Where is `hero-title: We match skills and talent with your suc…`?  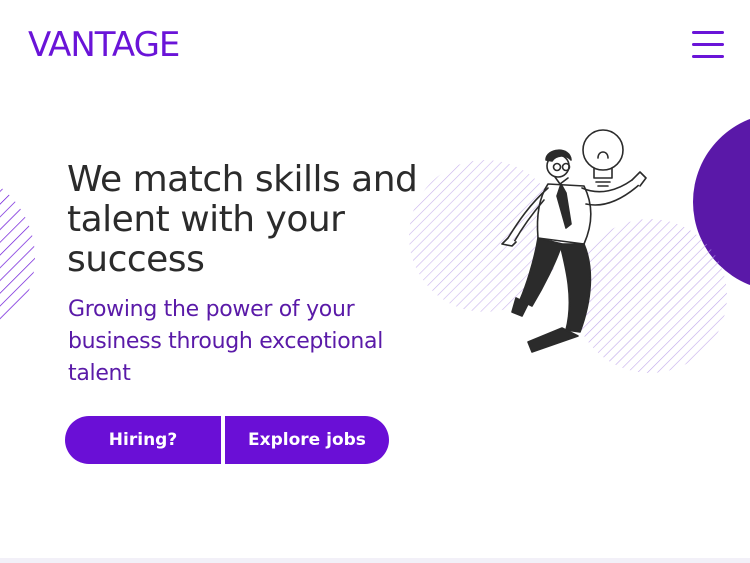
hero-title: We match skills and talent with your suc… is located at coordinates (242, 219).